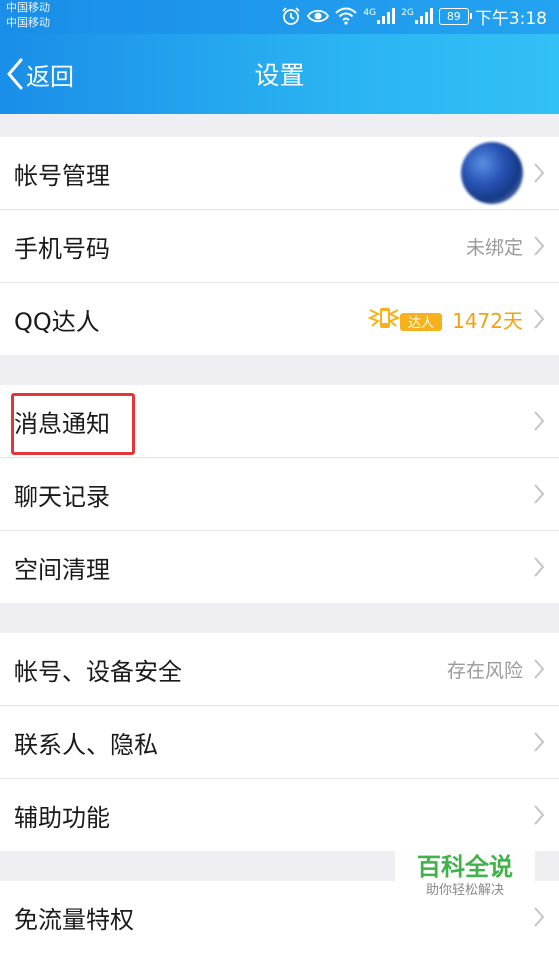  Describe the element at coordinates (279, 669) in the screenshot. I see `row-account-device-security: 帐号、设备安全 存在风险` at that location.